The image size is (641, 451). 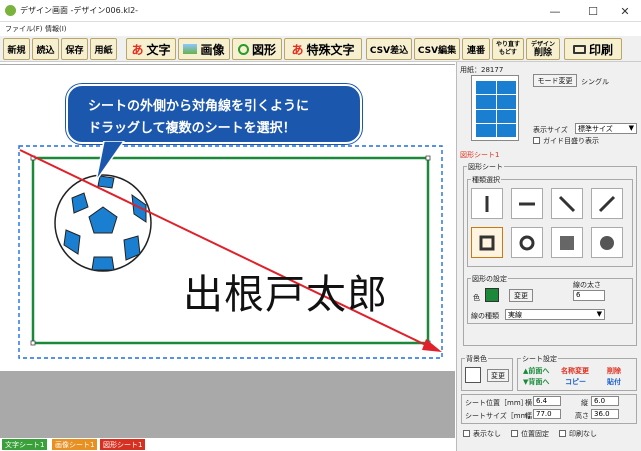 I want to click on shape-settings-label: 図形の設定, so click(x=489, y=279).